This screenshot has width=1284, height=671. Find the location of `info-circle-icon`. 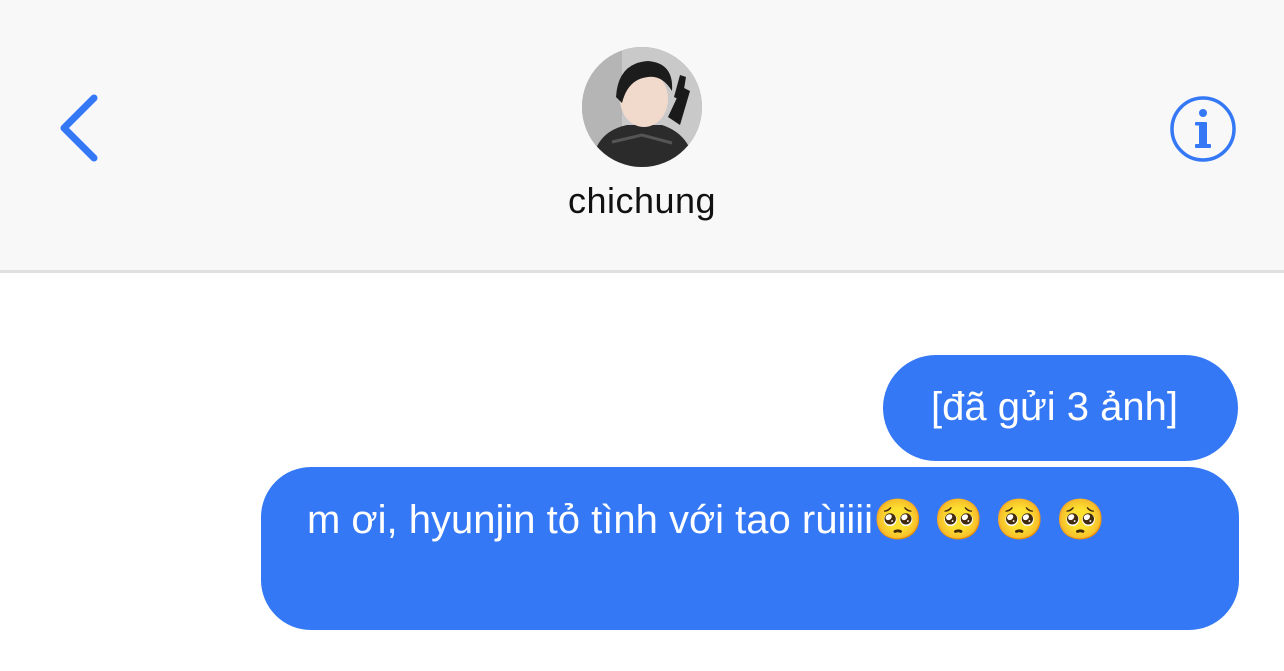

info-circle-icon is located at coordinates (1203, 129).